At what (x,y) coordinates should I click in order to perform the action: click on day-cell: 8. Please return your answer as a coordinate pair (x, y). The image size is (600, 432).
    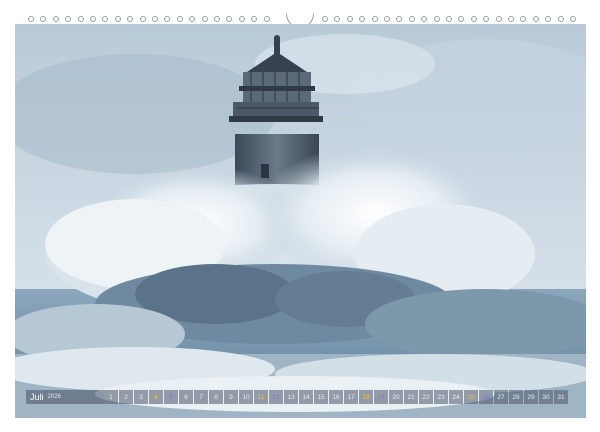
    Looking at the image, I should click on (216, 397).